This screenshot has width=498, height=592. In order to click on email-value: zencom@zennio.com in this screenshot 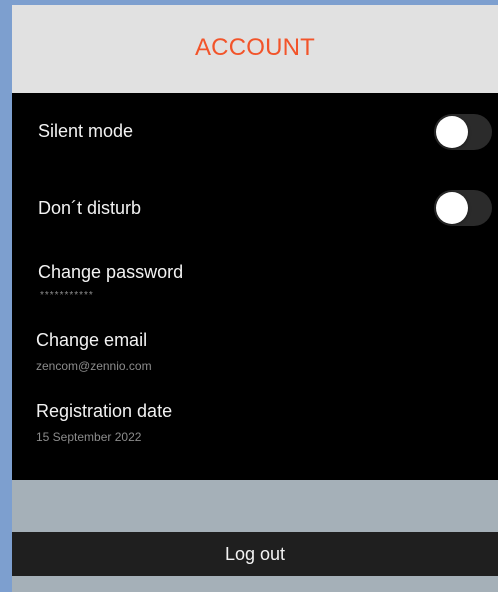, I will do `click(94, 366)`.